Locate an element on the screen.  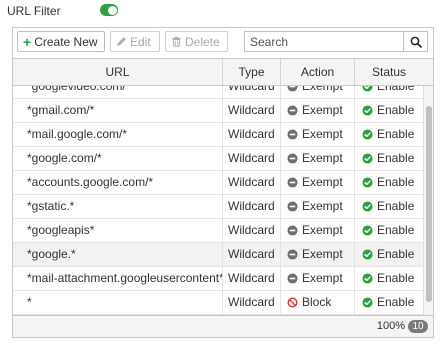
table-row: *google.com/* Wildcard Exempt Enable is located at coordinates (218, 159).